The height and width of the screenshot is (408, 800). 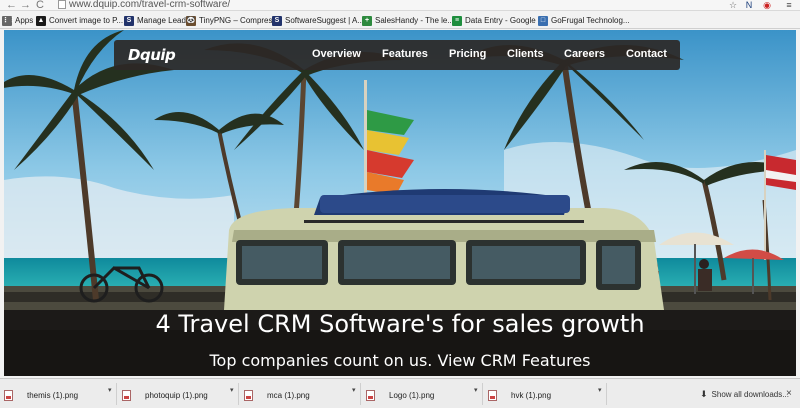 What do you see at coordinates (129, 20) in the screenshot?
I see `manage-icon: S` at bounding box center [129, 20].